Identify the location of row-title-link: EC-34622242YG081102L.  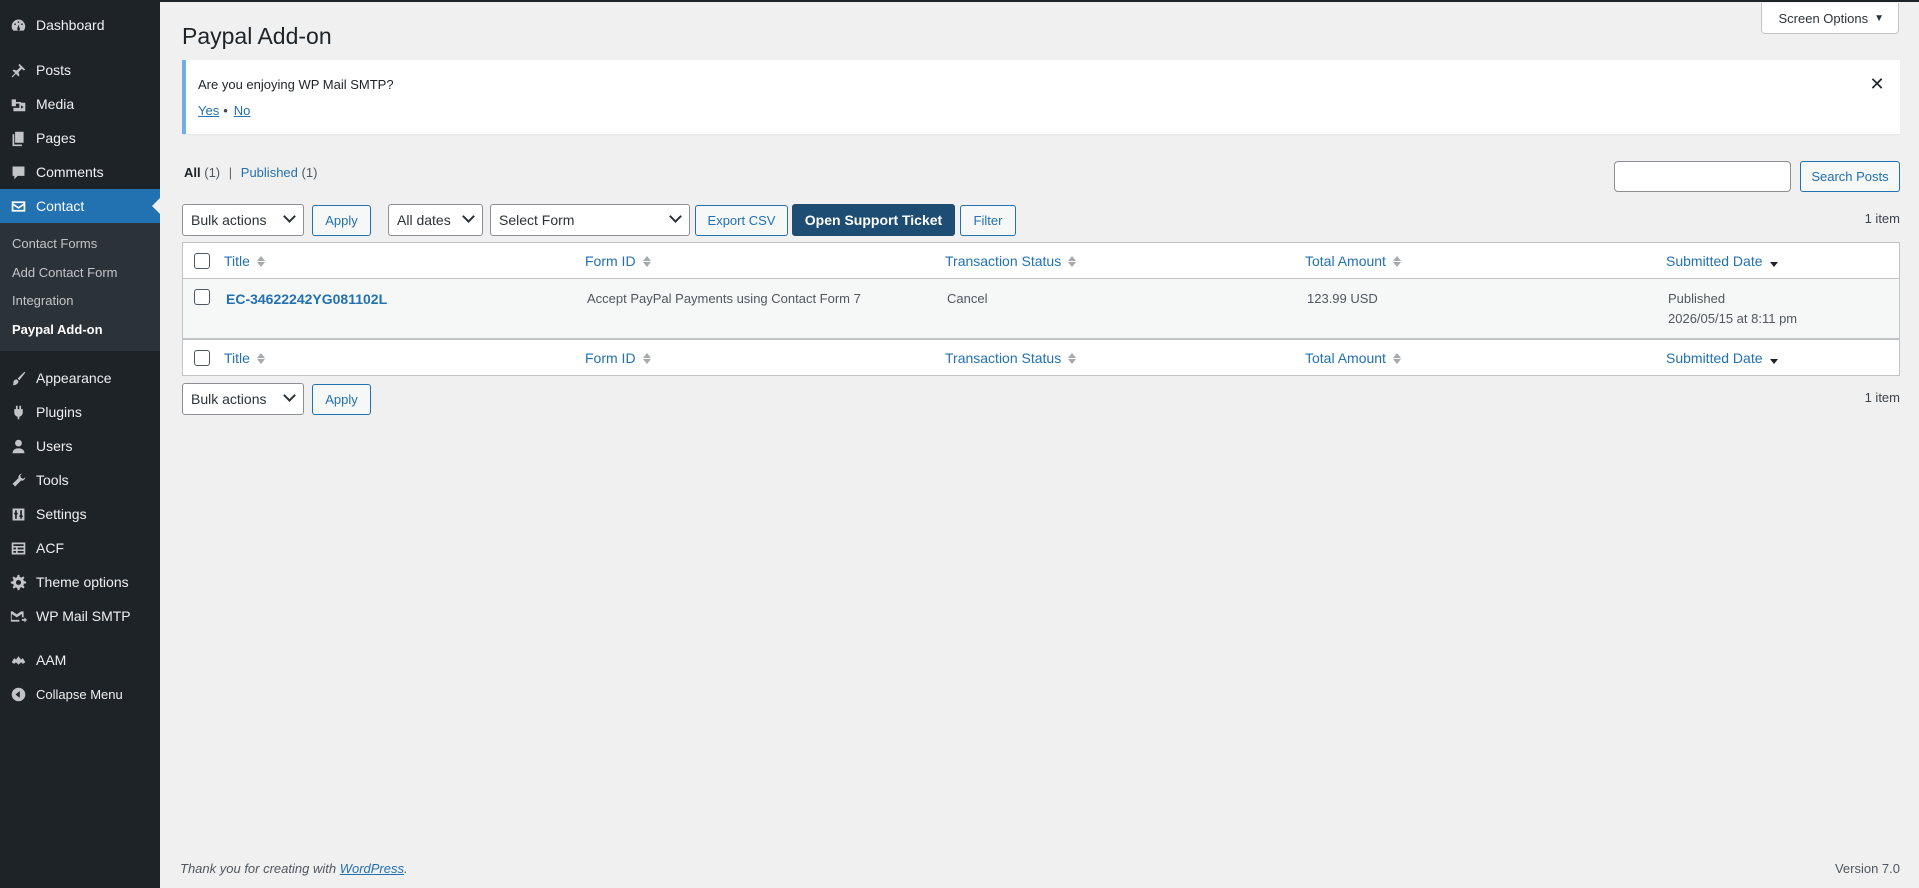
(306, 299).